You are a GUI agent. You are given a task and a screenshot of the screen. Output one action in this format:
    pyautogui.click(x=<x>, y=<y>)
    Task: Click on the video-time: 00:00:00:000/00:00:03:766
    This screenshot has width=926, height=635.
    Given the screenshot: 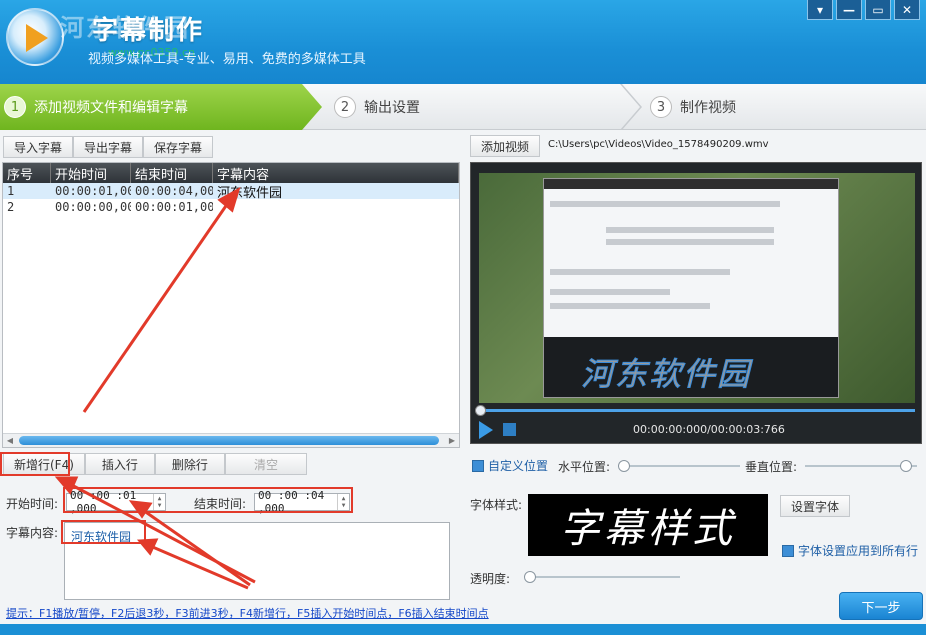 What is the action you would take?
    pyautogui.click(x=709, y=429)
    